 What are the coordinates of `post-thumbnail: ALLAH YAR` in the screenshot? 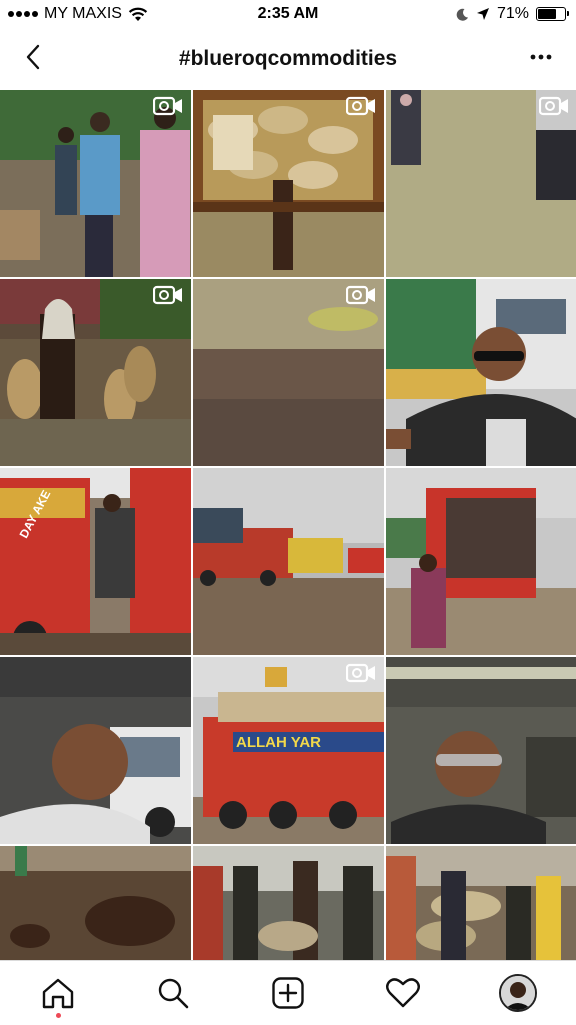 It's located at (288, 750).